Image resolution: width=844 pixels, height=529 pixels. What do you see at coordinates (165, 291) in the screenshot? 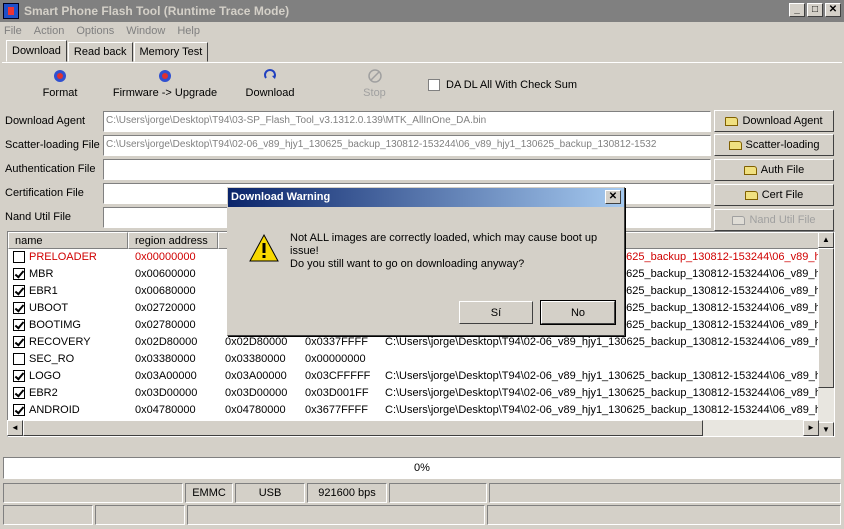
I see `row-region-address: 0x00680000` at bounding box center [165, 291].